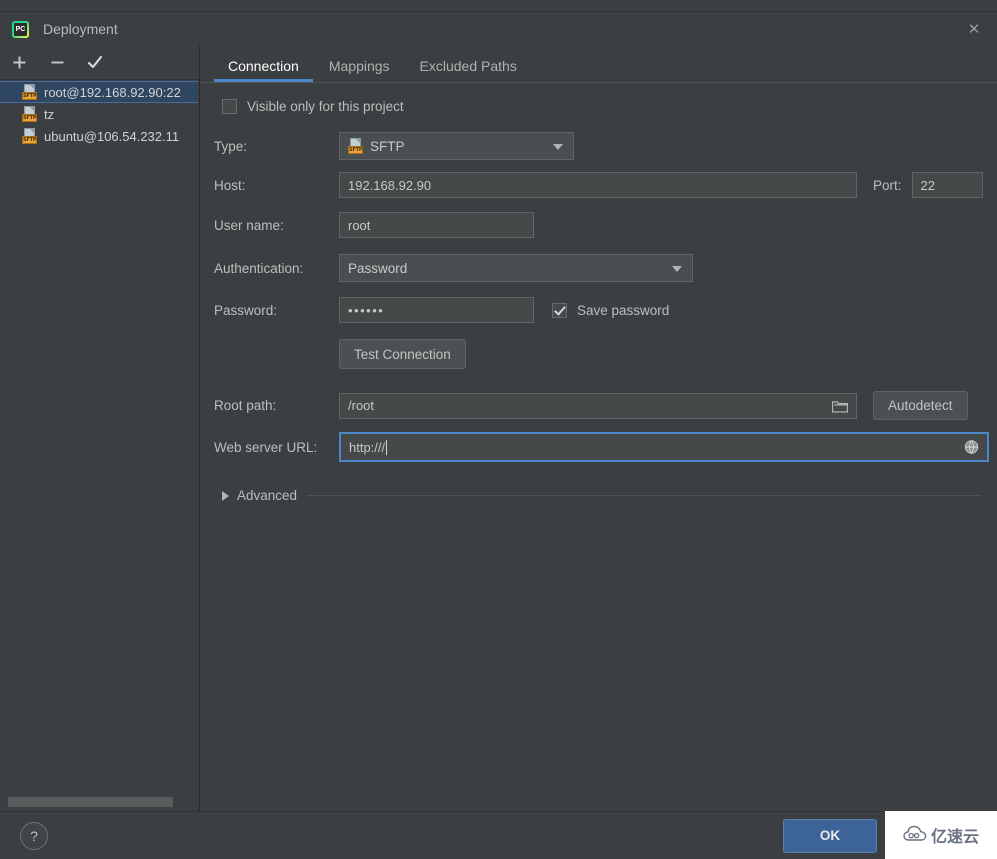 The image size is (997, 859). What do you see at coordinates (231, 146) in the screenshot?
I see `type-label: Type:` at bounding box center [231, 146].